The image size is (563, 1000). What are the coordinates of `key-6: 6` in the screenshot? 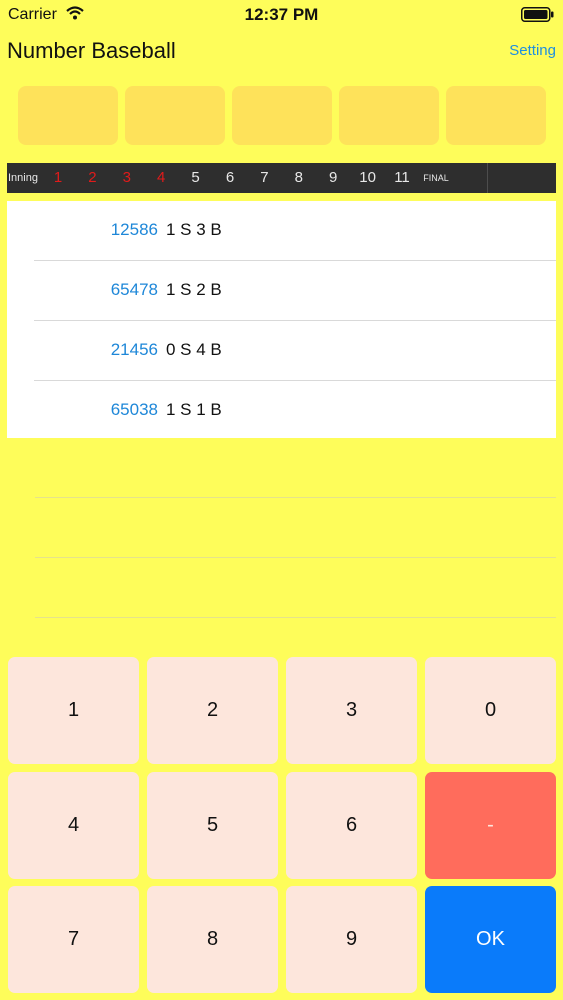 It's located at (351, 825).